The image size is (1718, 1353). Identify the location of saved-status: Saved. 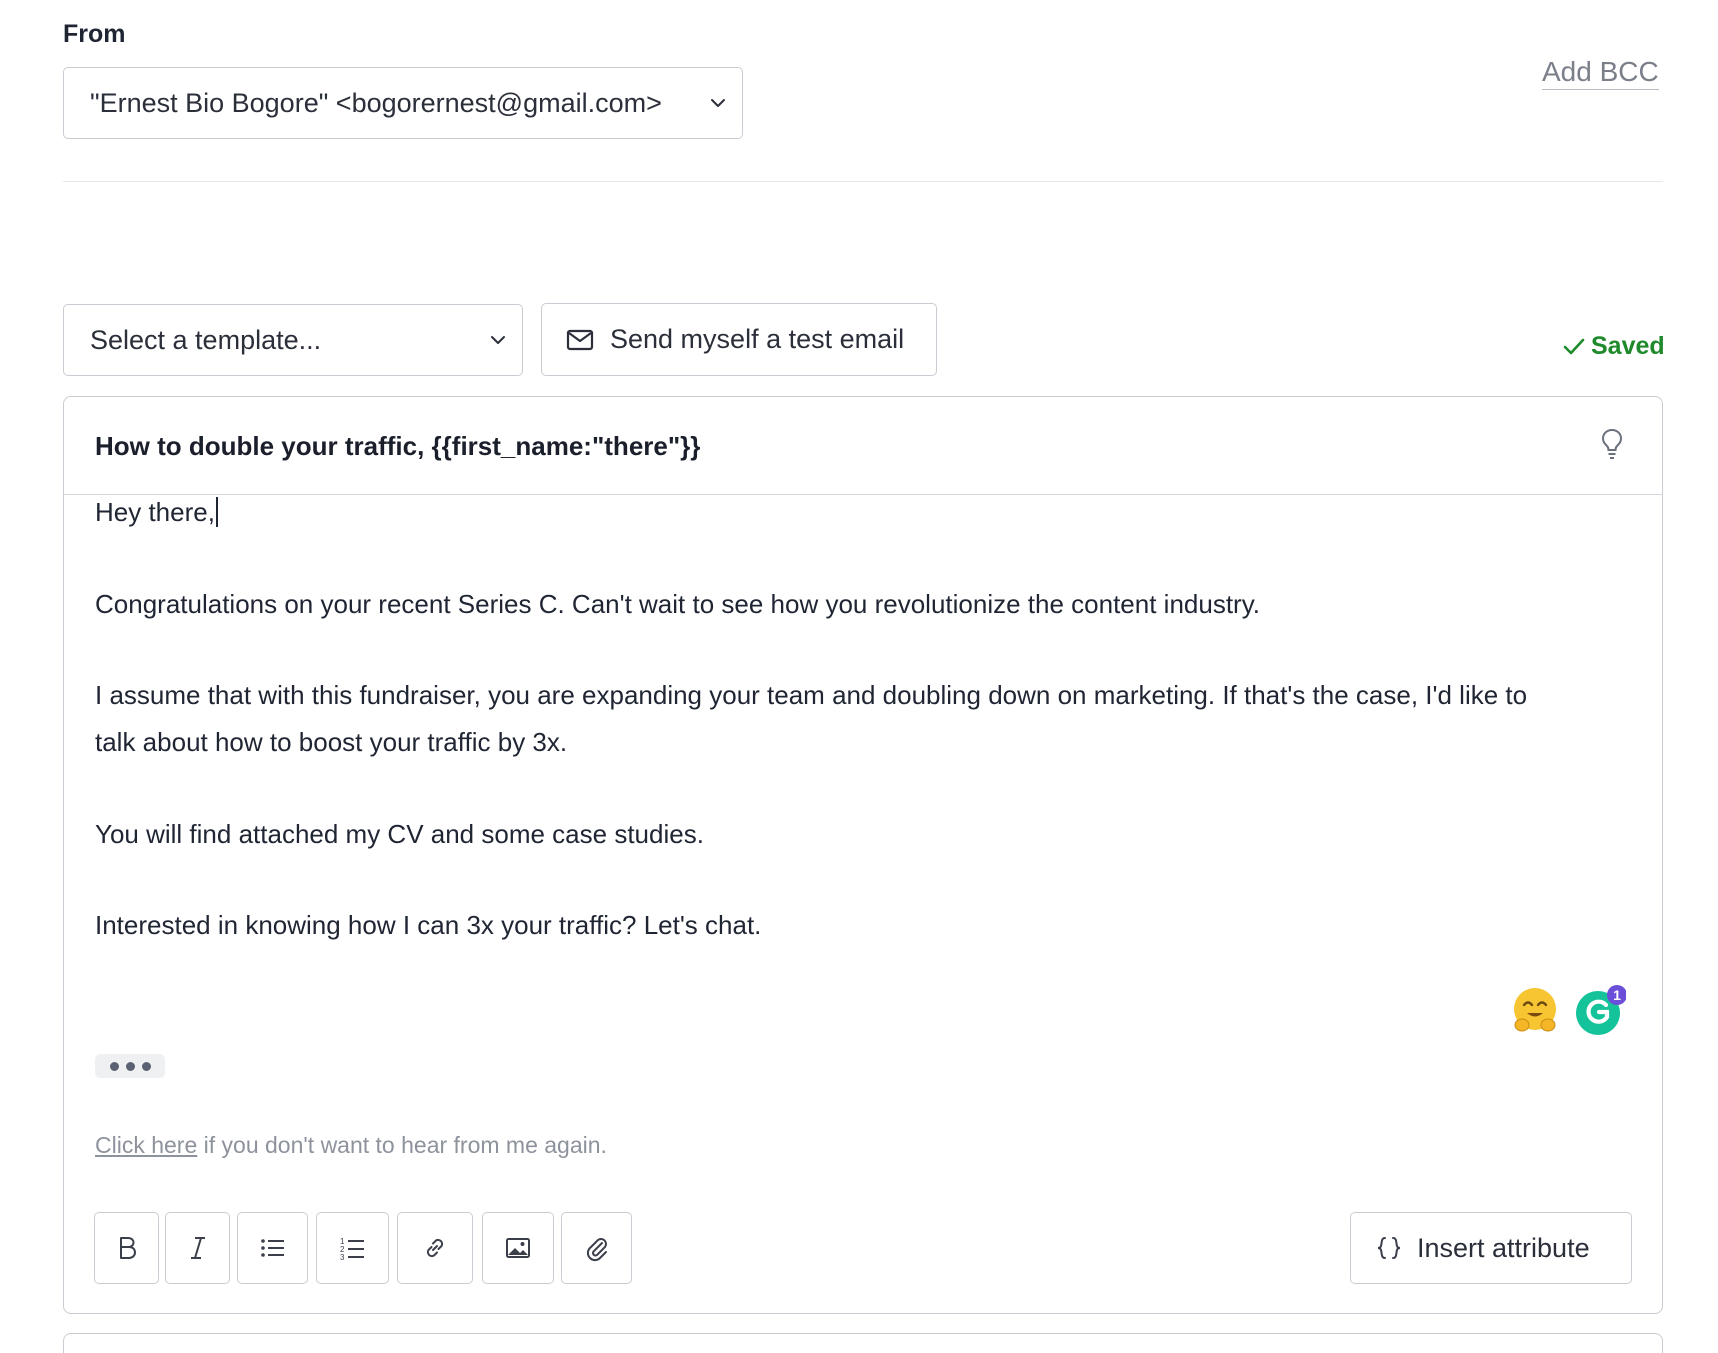
(1614, 346).